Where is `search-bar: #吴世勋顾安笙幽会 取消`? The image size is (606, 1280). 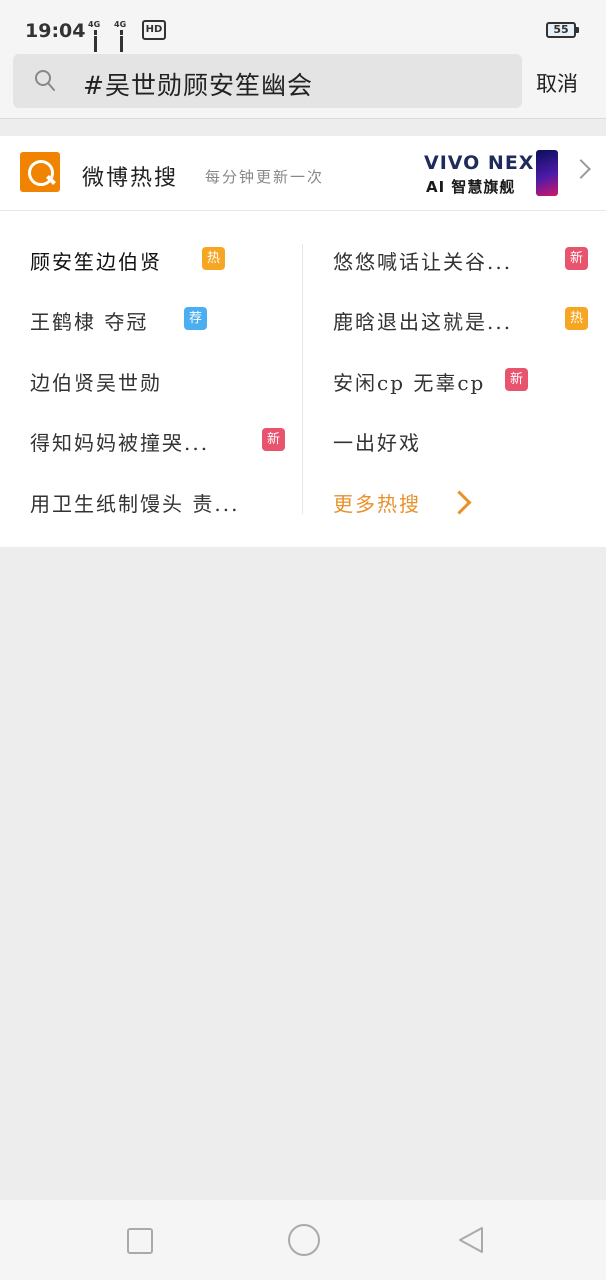
search-bar: #吴世勋顾安笙幽会 取消 is located at coordinates (303, 85).